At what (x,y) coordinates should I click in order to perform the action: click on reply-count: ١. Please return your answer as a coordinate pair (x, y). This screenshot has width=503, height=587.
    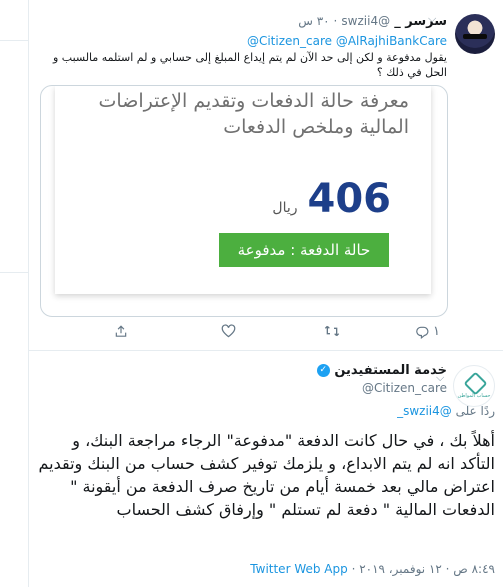
    Looking at the image, I should click on (436, 331).